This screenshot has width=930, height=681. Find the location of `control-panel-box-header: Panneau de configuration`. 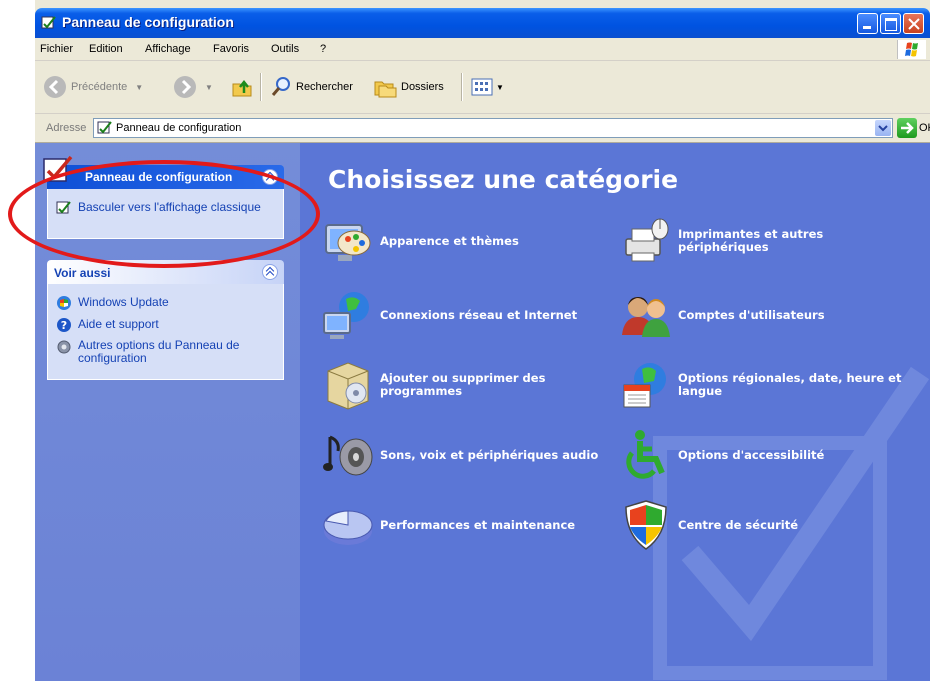

control-panel-box-header: Panneau de configuration is located at coordinates (163, 172).